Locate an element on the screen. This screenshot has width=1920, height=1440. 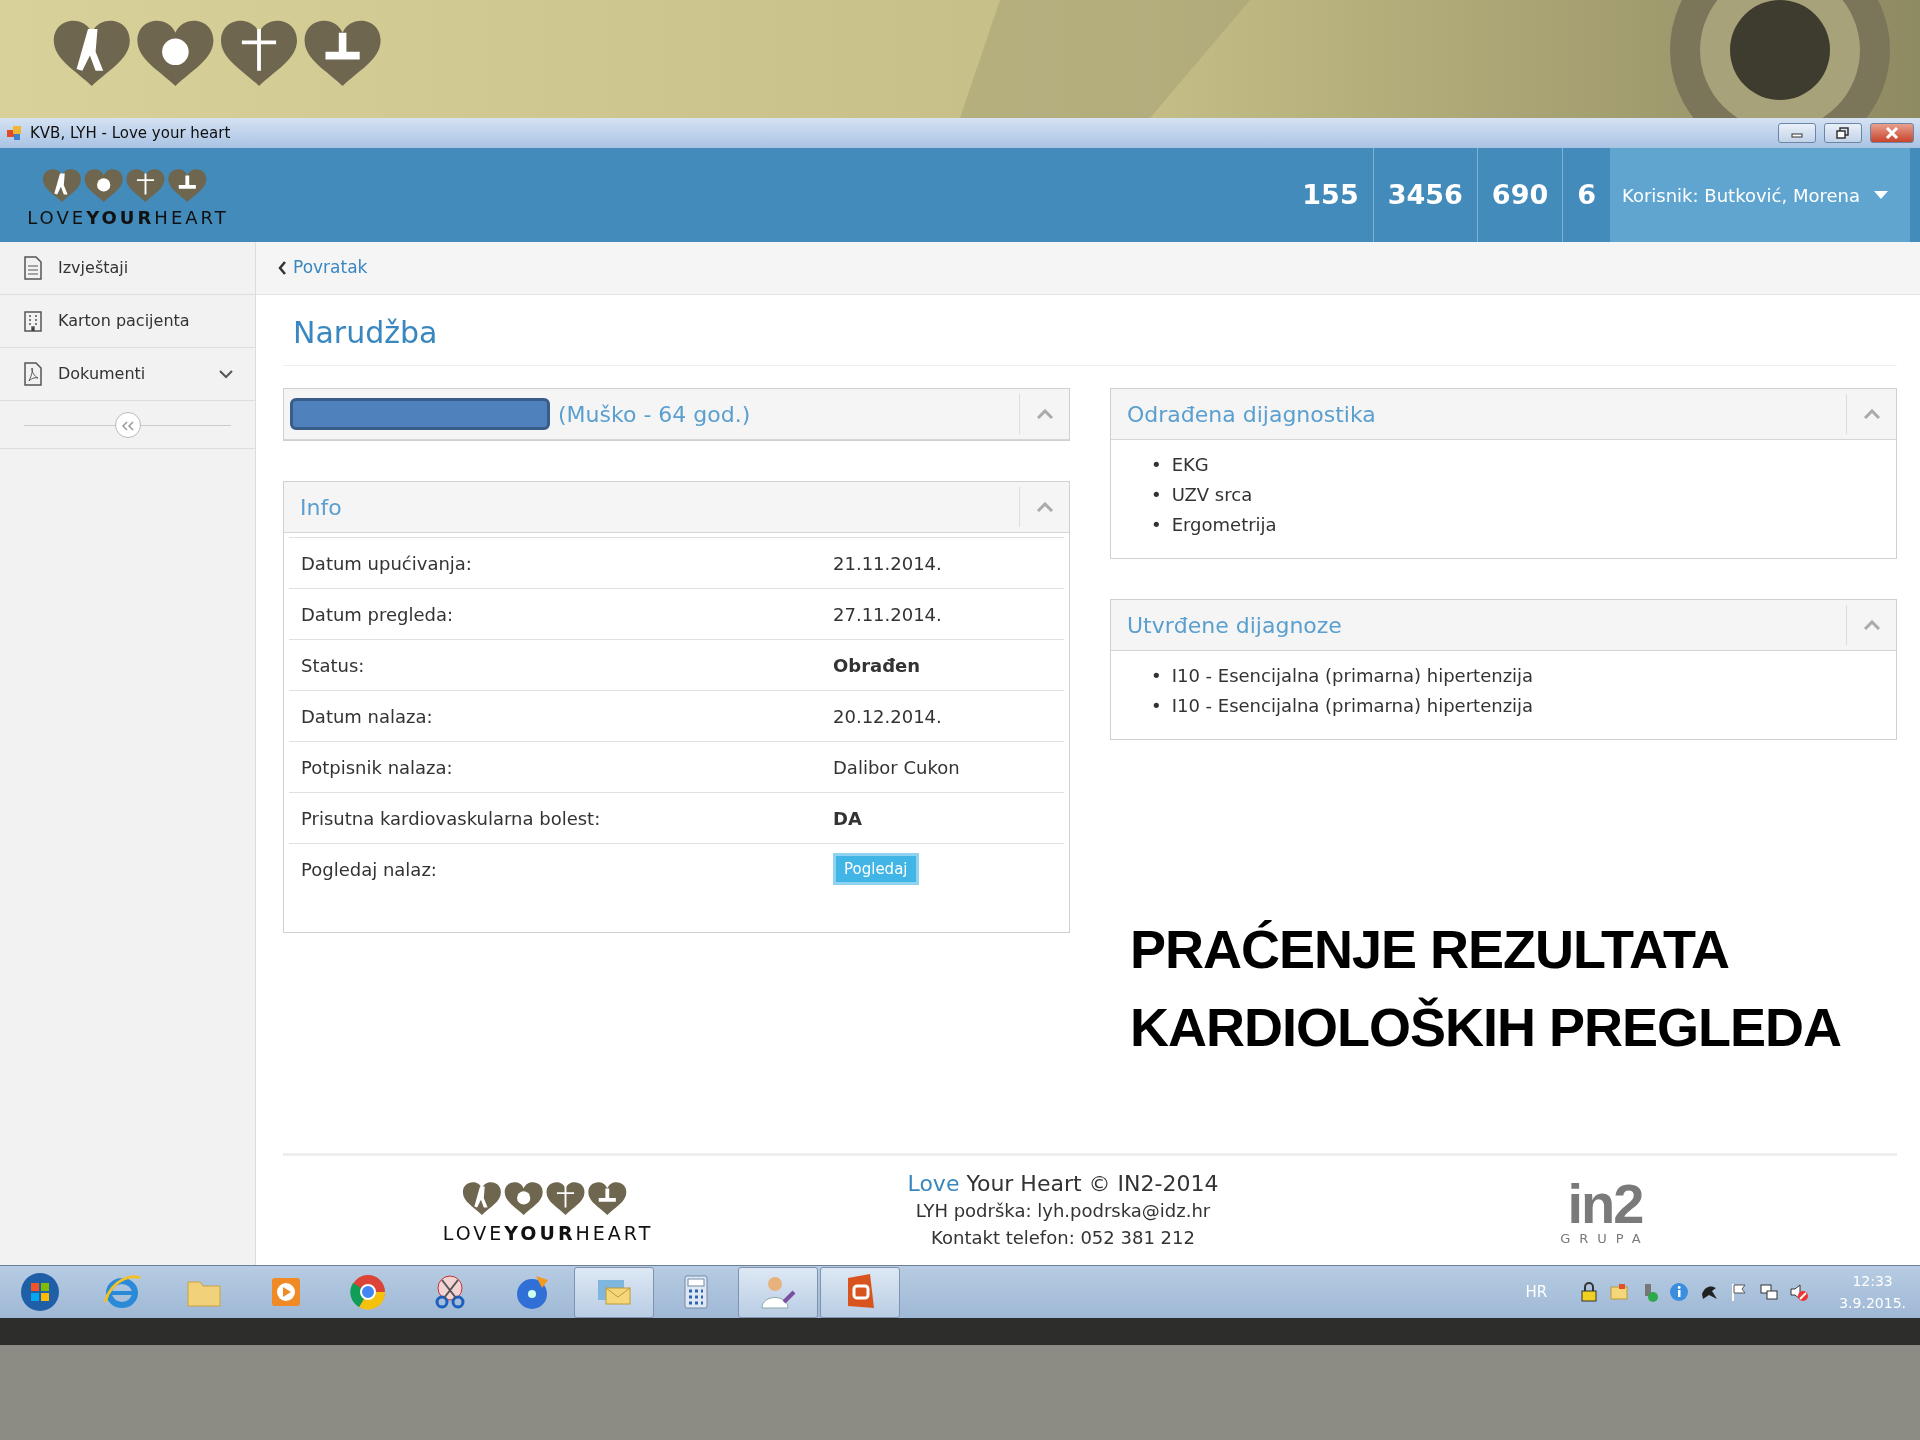
restore-icon is located at coordinates (1843, 133).